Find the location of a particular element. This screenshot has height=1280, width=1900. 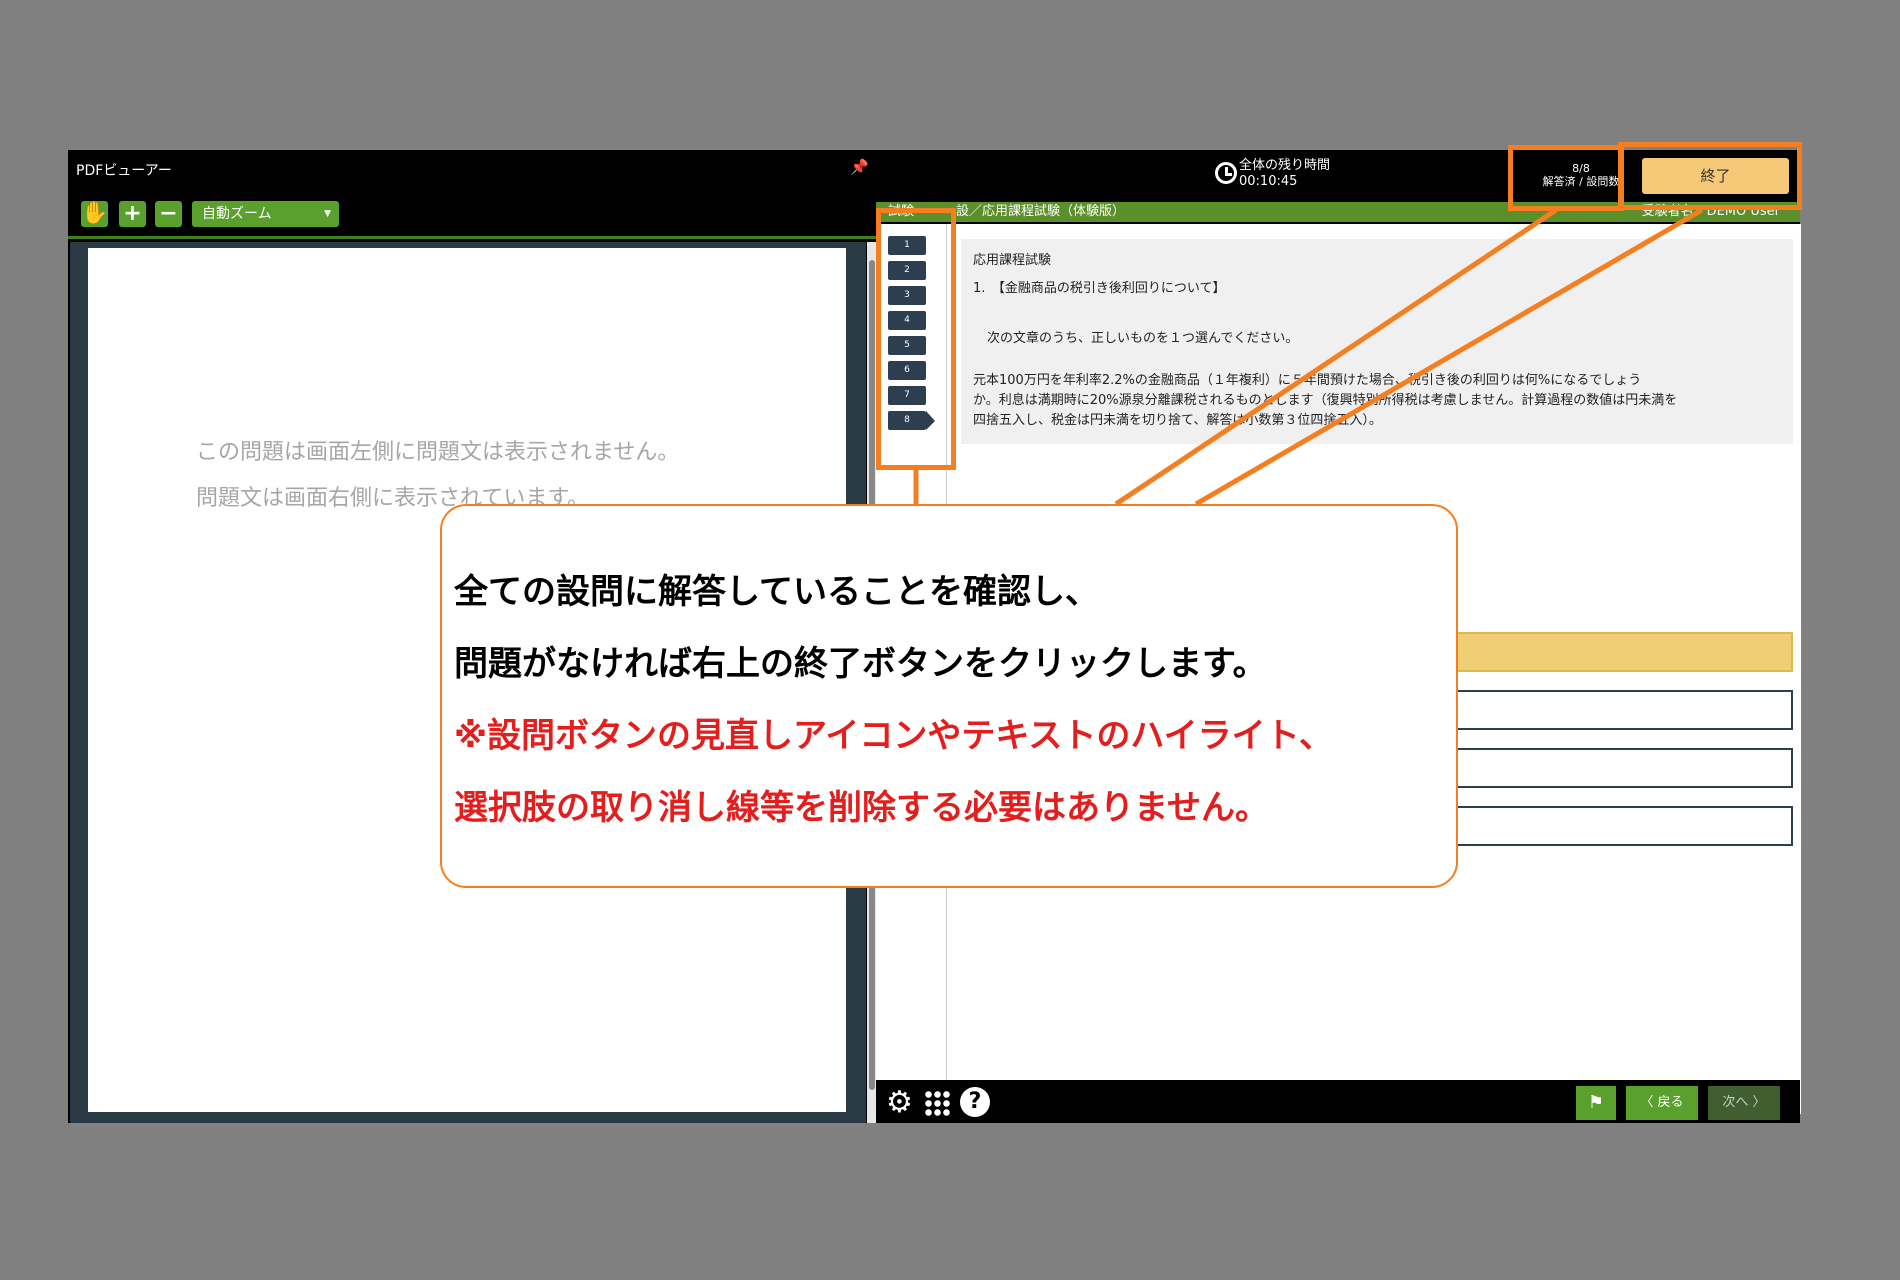

callout-line3: ※設問ボタンの見直しアイコンやテキストのハイライト、 is located at coordinates (893, 736).